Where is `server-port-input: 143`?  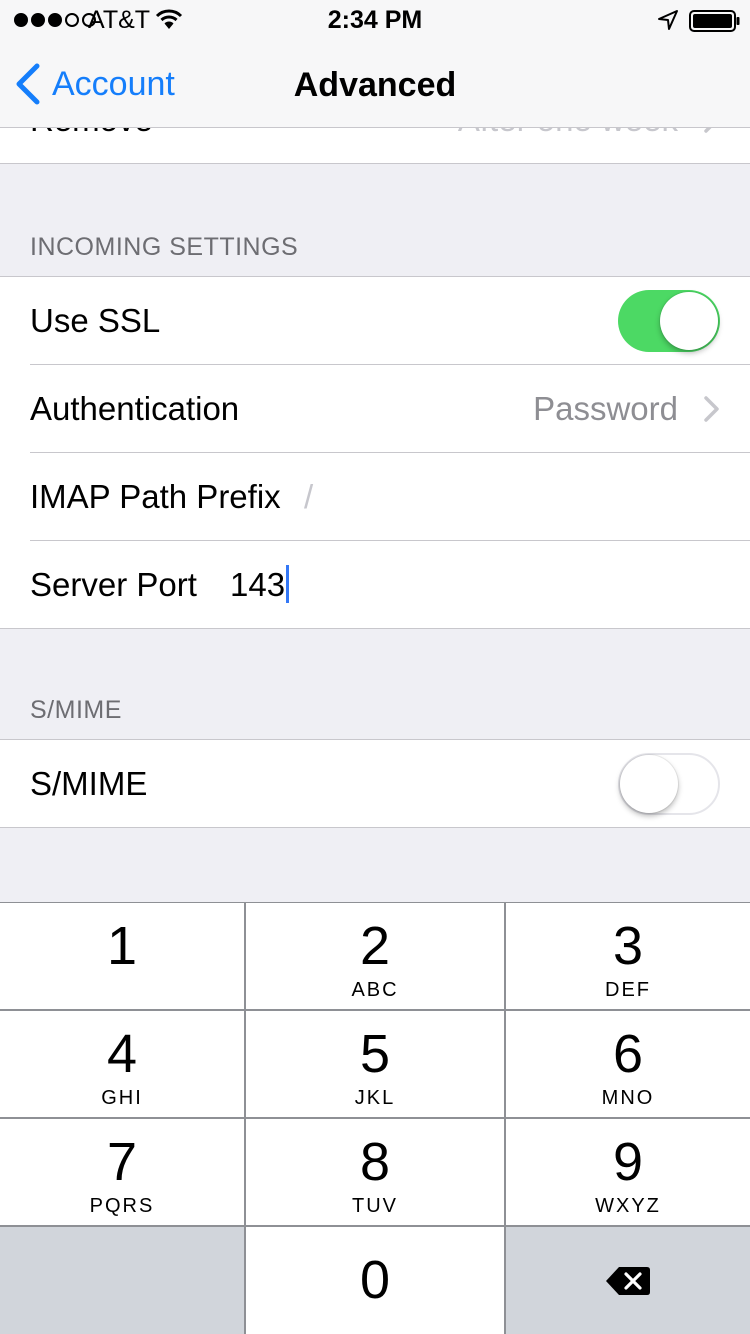 server-port-input: 143 is located at coordinates (260, 585).